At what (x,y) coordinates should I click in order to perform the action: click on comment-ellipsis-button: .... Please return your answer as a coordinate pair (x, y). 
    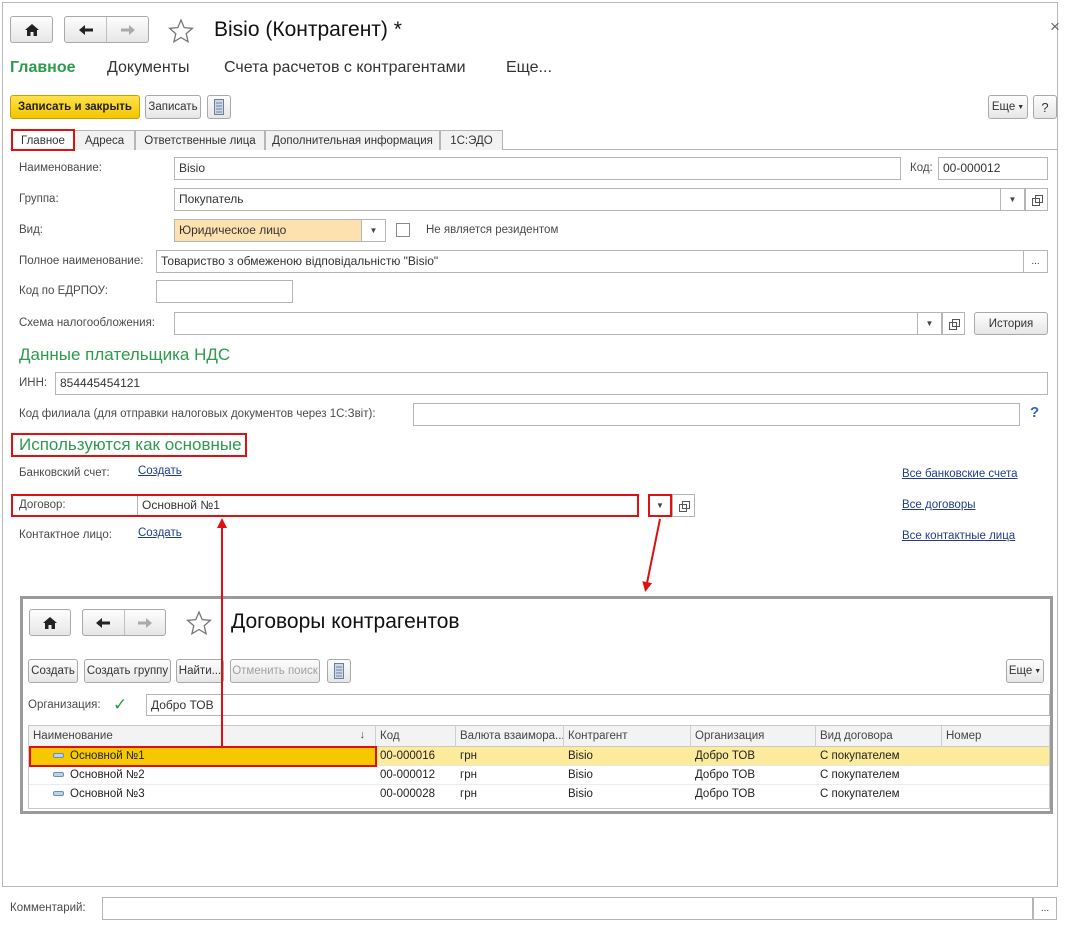
    Looking at the image, I should click on (1045, 908).